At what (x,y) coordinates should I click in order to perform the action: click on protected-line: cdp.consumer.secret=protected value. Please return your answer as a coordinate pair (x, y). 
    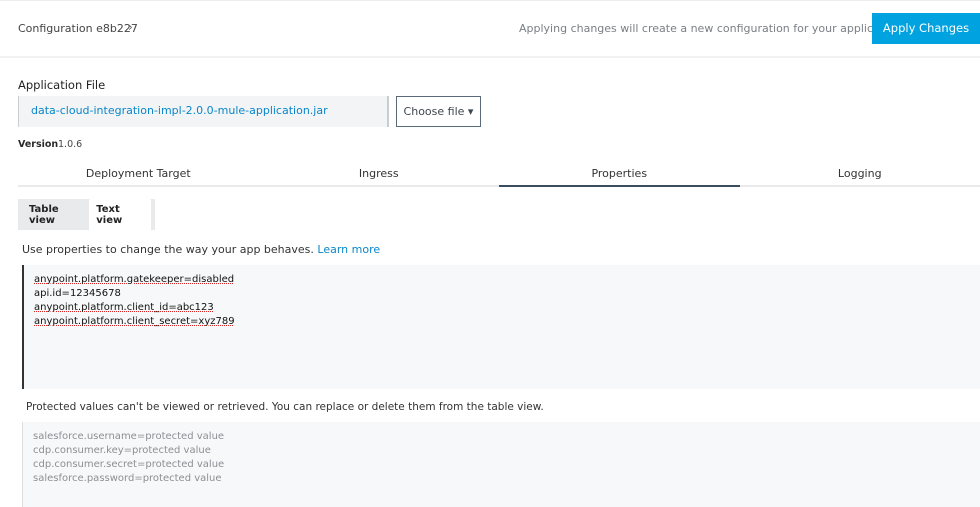
    Looking at the image, I should click on (129, 464).